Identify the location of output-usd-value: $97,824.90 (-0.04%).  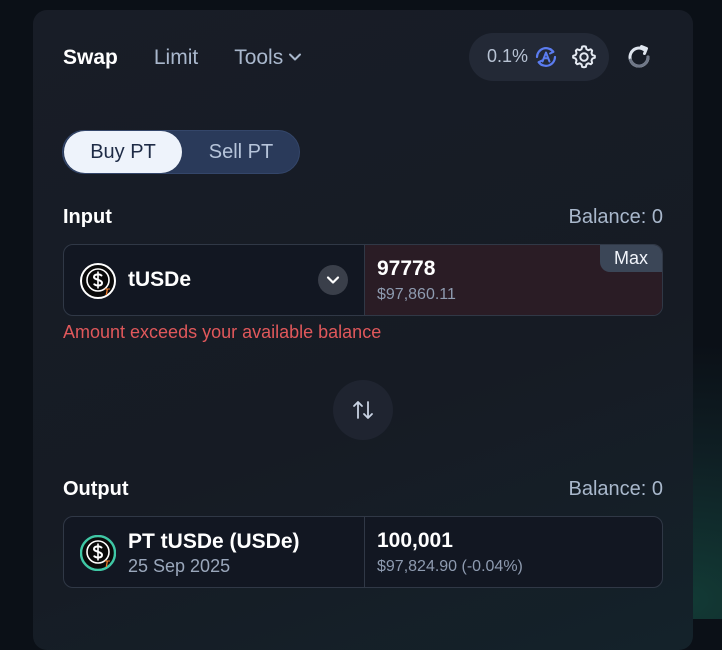
(450, 566).